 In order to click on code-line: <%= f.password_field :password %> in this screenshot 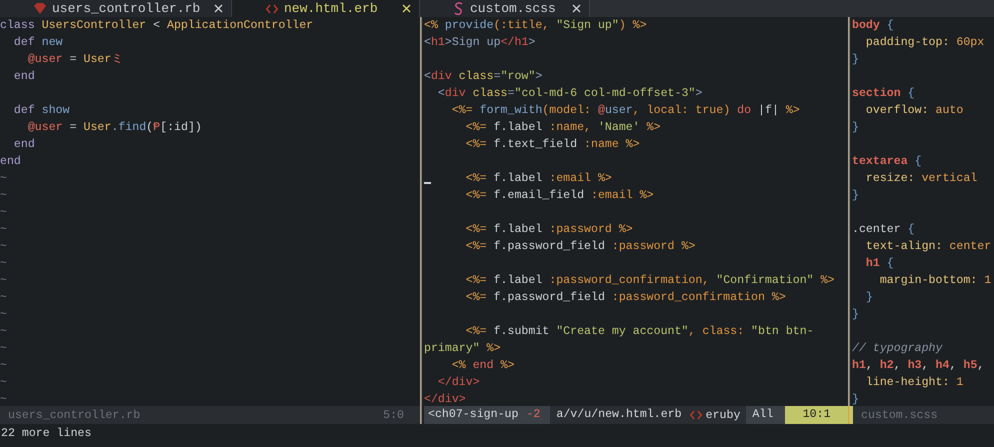, I will do `click(581, 246)`.